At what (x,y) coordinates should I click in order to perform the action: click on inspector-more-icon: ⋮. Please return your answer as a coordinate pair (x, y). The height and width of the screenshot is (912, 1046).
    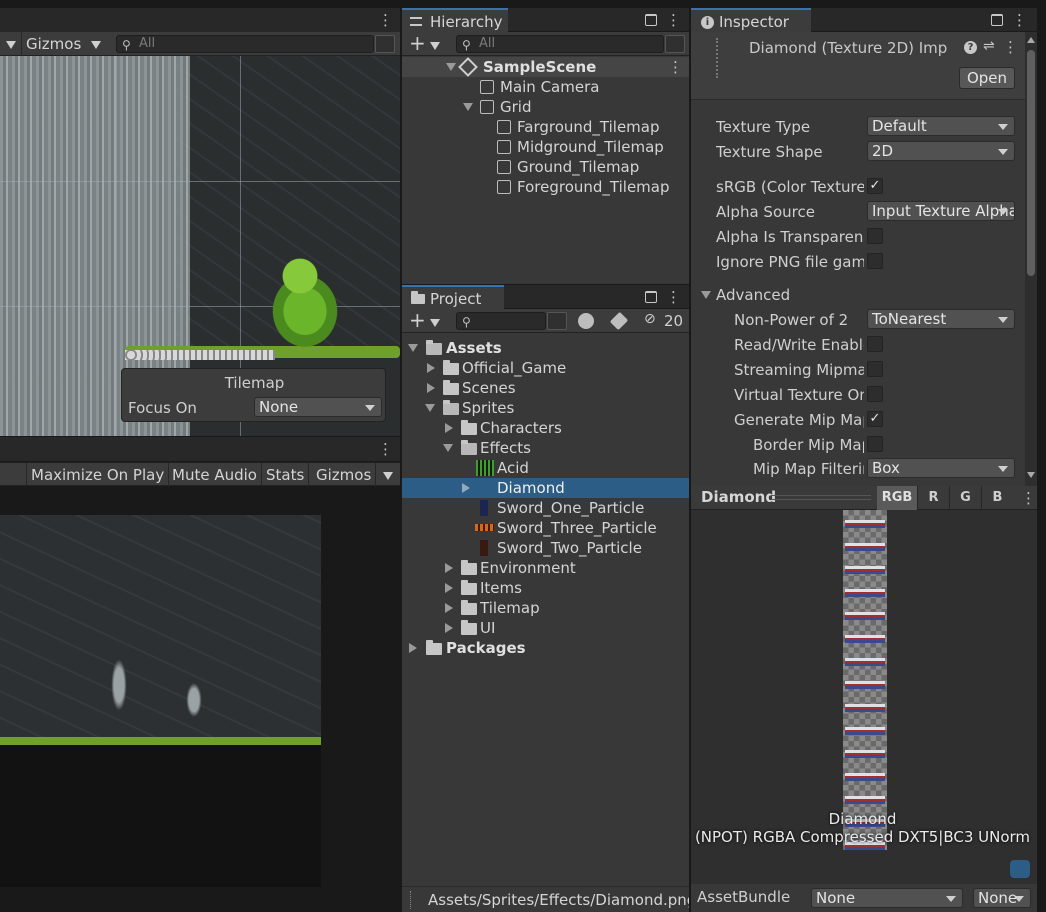
    Looking at the image, I should click on (1019, 20).